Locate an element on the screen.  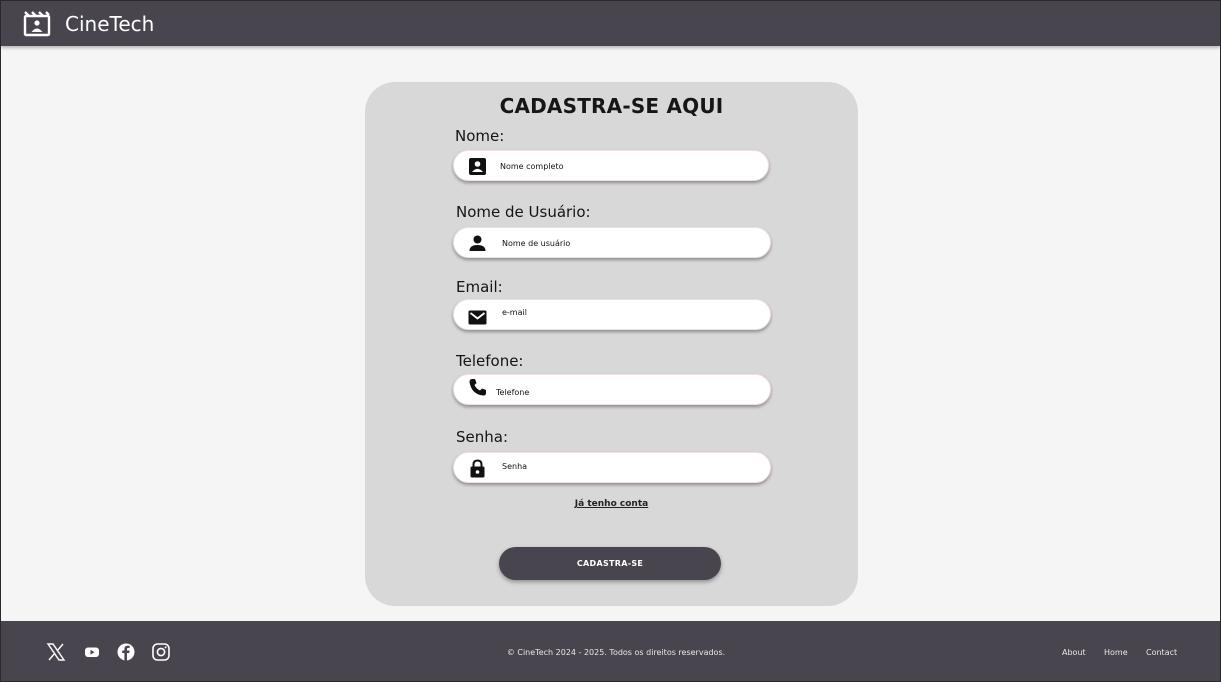
phone-field is located at coordinates (612, 389).